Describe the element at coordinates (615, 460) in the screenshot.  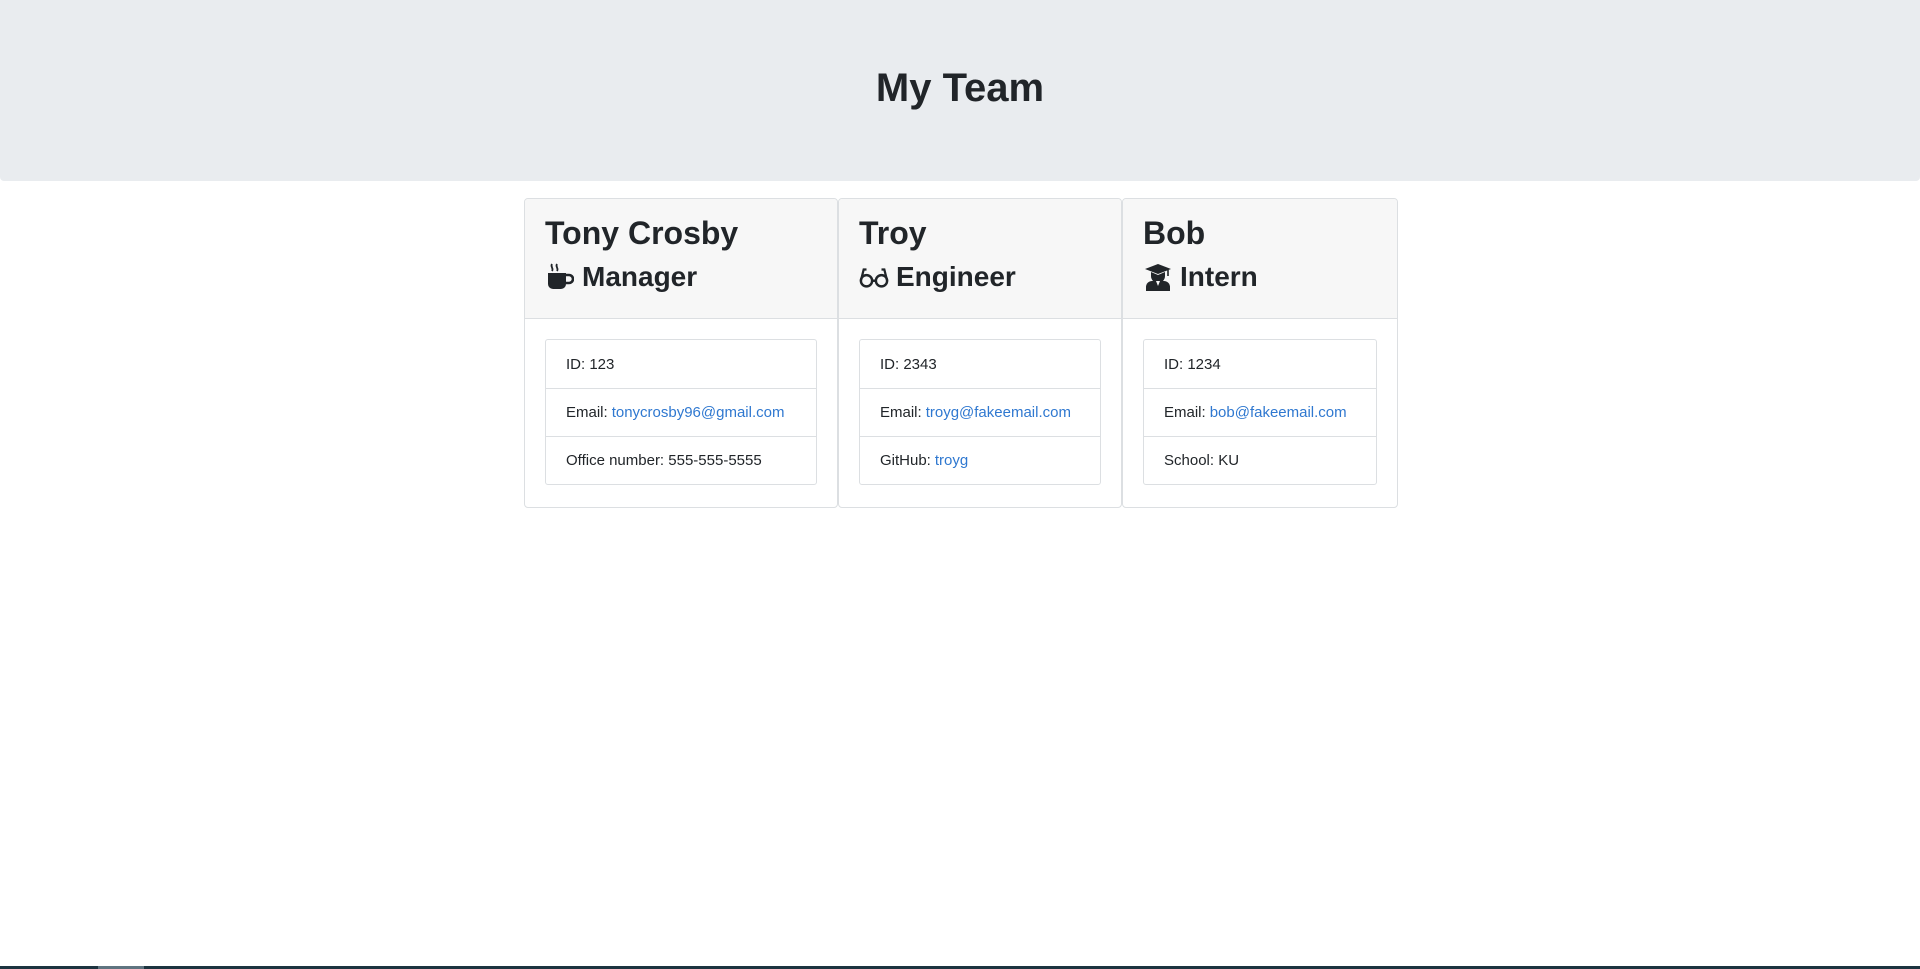
I see `office-number-label: Office number:` at that location.